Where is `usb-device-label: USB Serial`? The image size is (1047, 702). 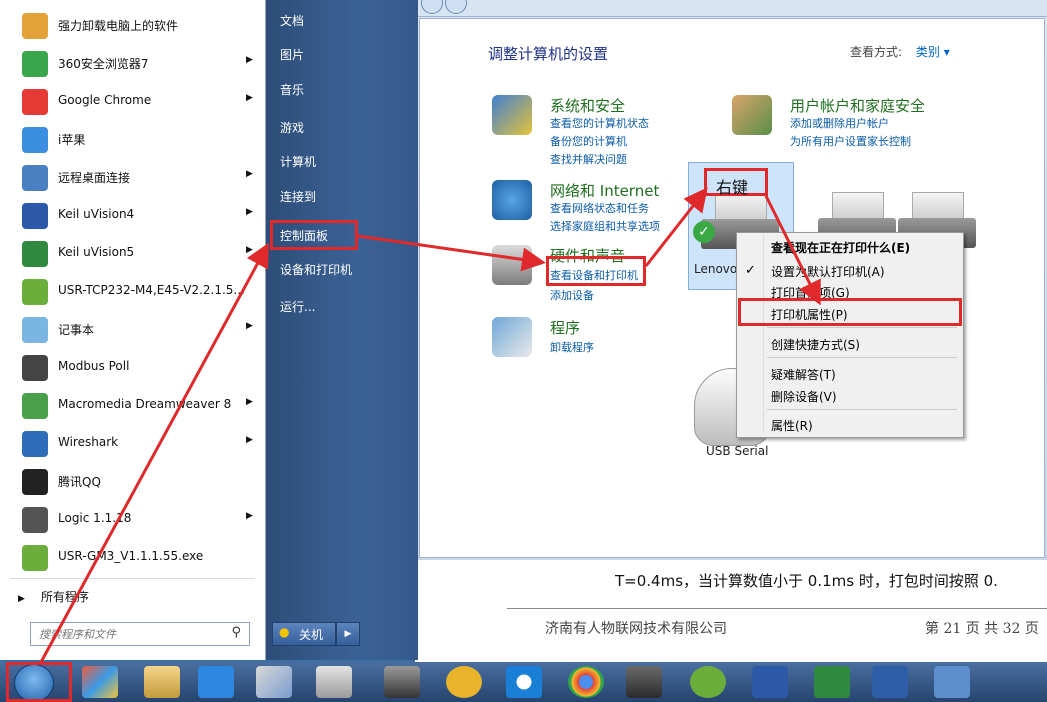
usb-device-label: USB Serial is located at coordinates (737, 451).